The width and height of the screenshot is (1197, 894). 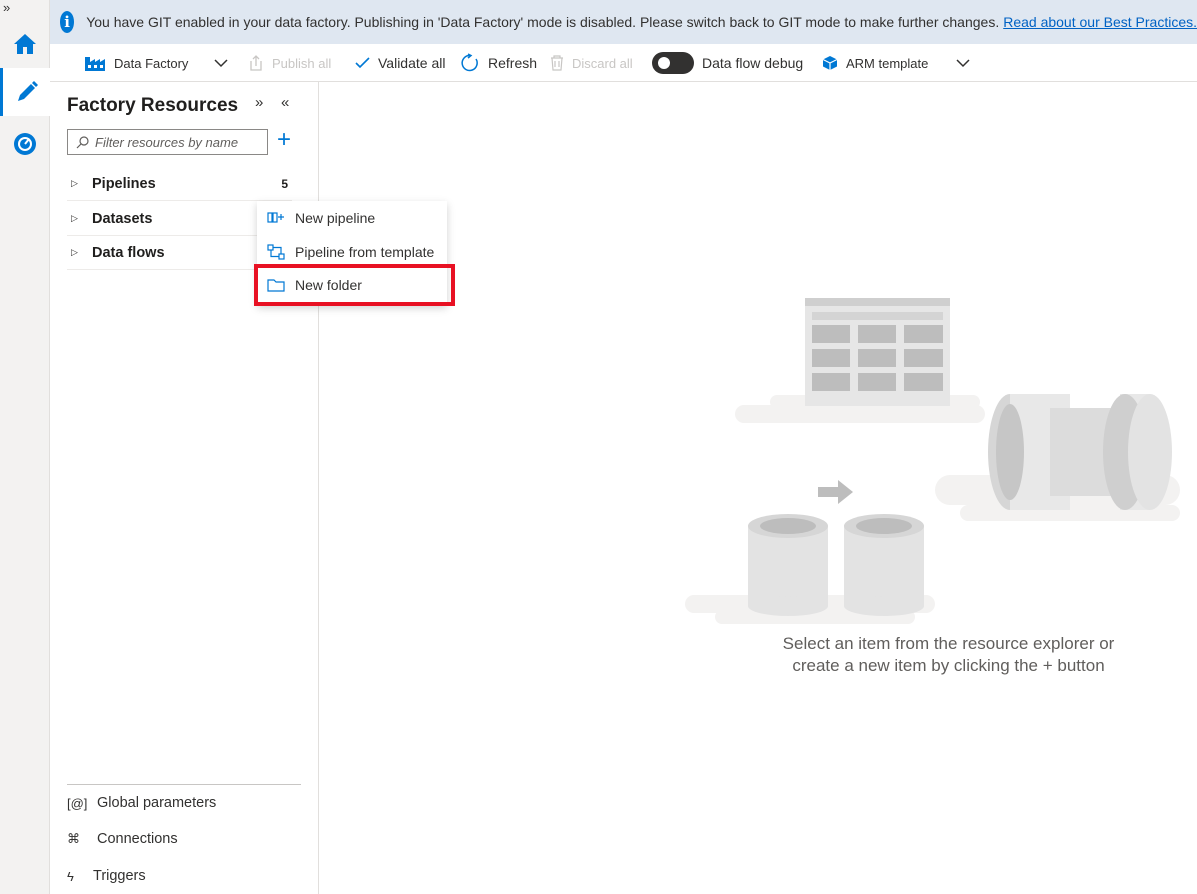 What do you see at coordinates (124, 183) in the screenshot?
I see `tree-item-label: Pipelines` at bounding box center [124, 183].